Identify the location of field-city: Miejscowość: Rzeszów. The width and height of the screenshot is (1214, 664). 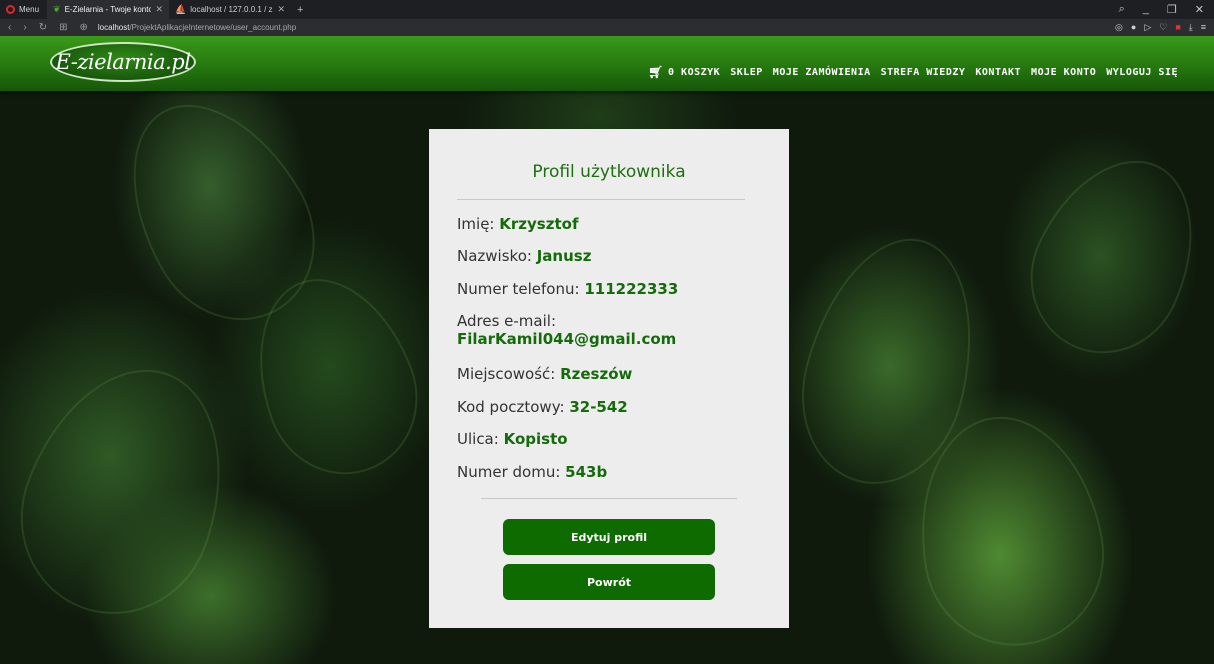
(544, 374).